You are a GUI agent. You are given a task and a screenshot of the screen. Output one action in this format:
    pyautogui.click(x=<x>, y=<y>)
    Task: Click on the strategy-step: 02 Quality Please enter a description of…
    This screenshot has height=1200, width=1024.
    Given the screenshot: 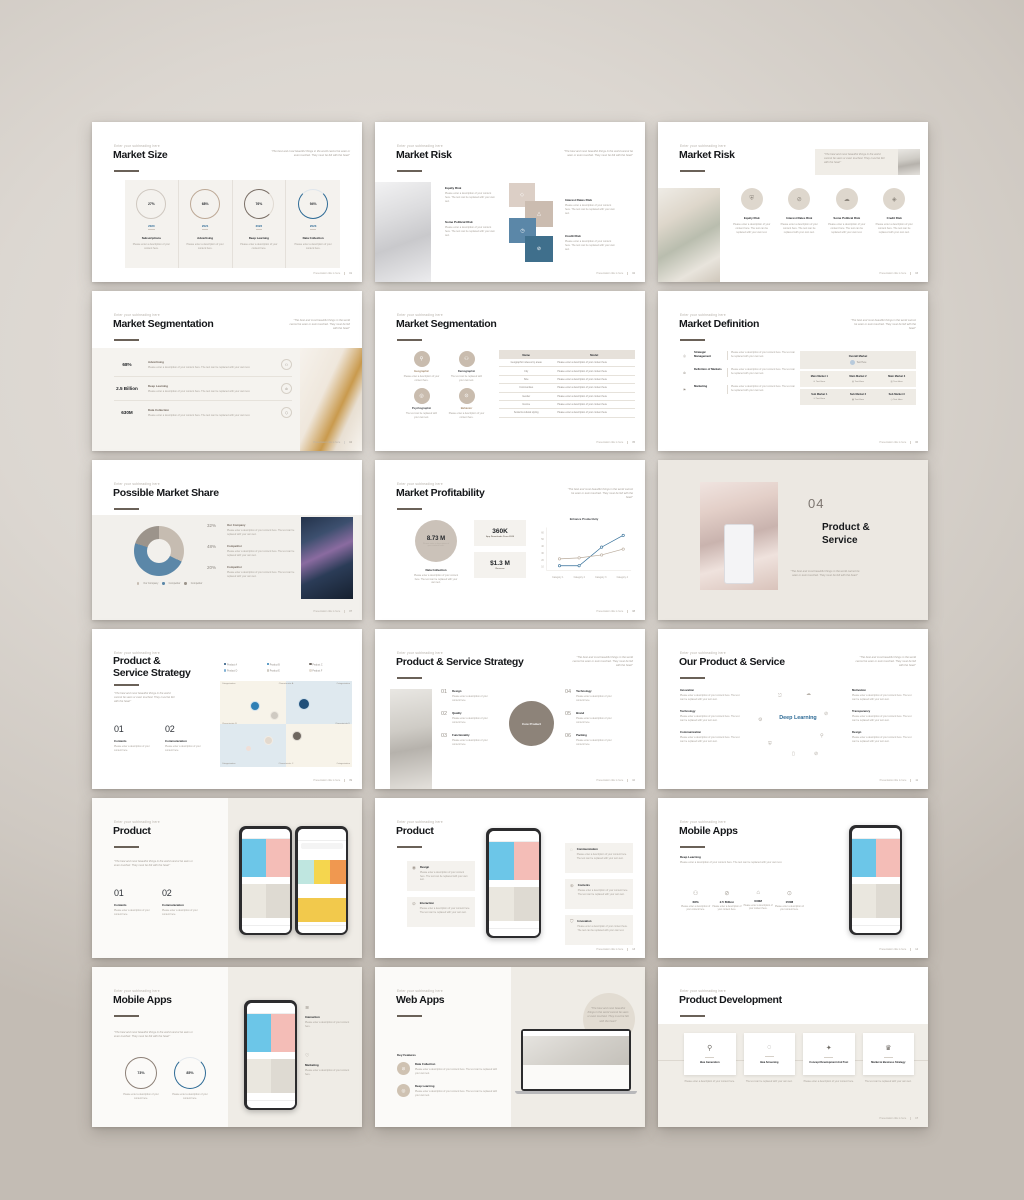 What is the action you would take?
    pyautogui.click(x=464, y=717)
    